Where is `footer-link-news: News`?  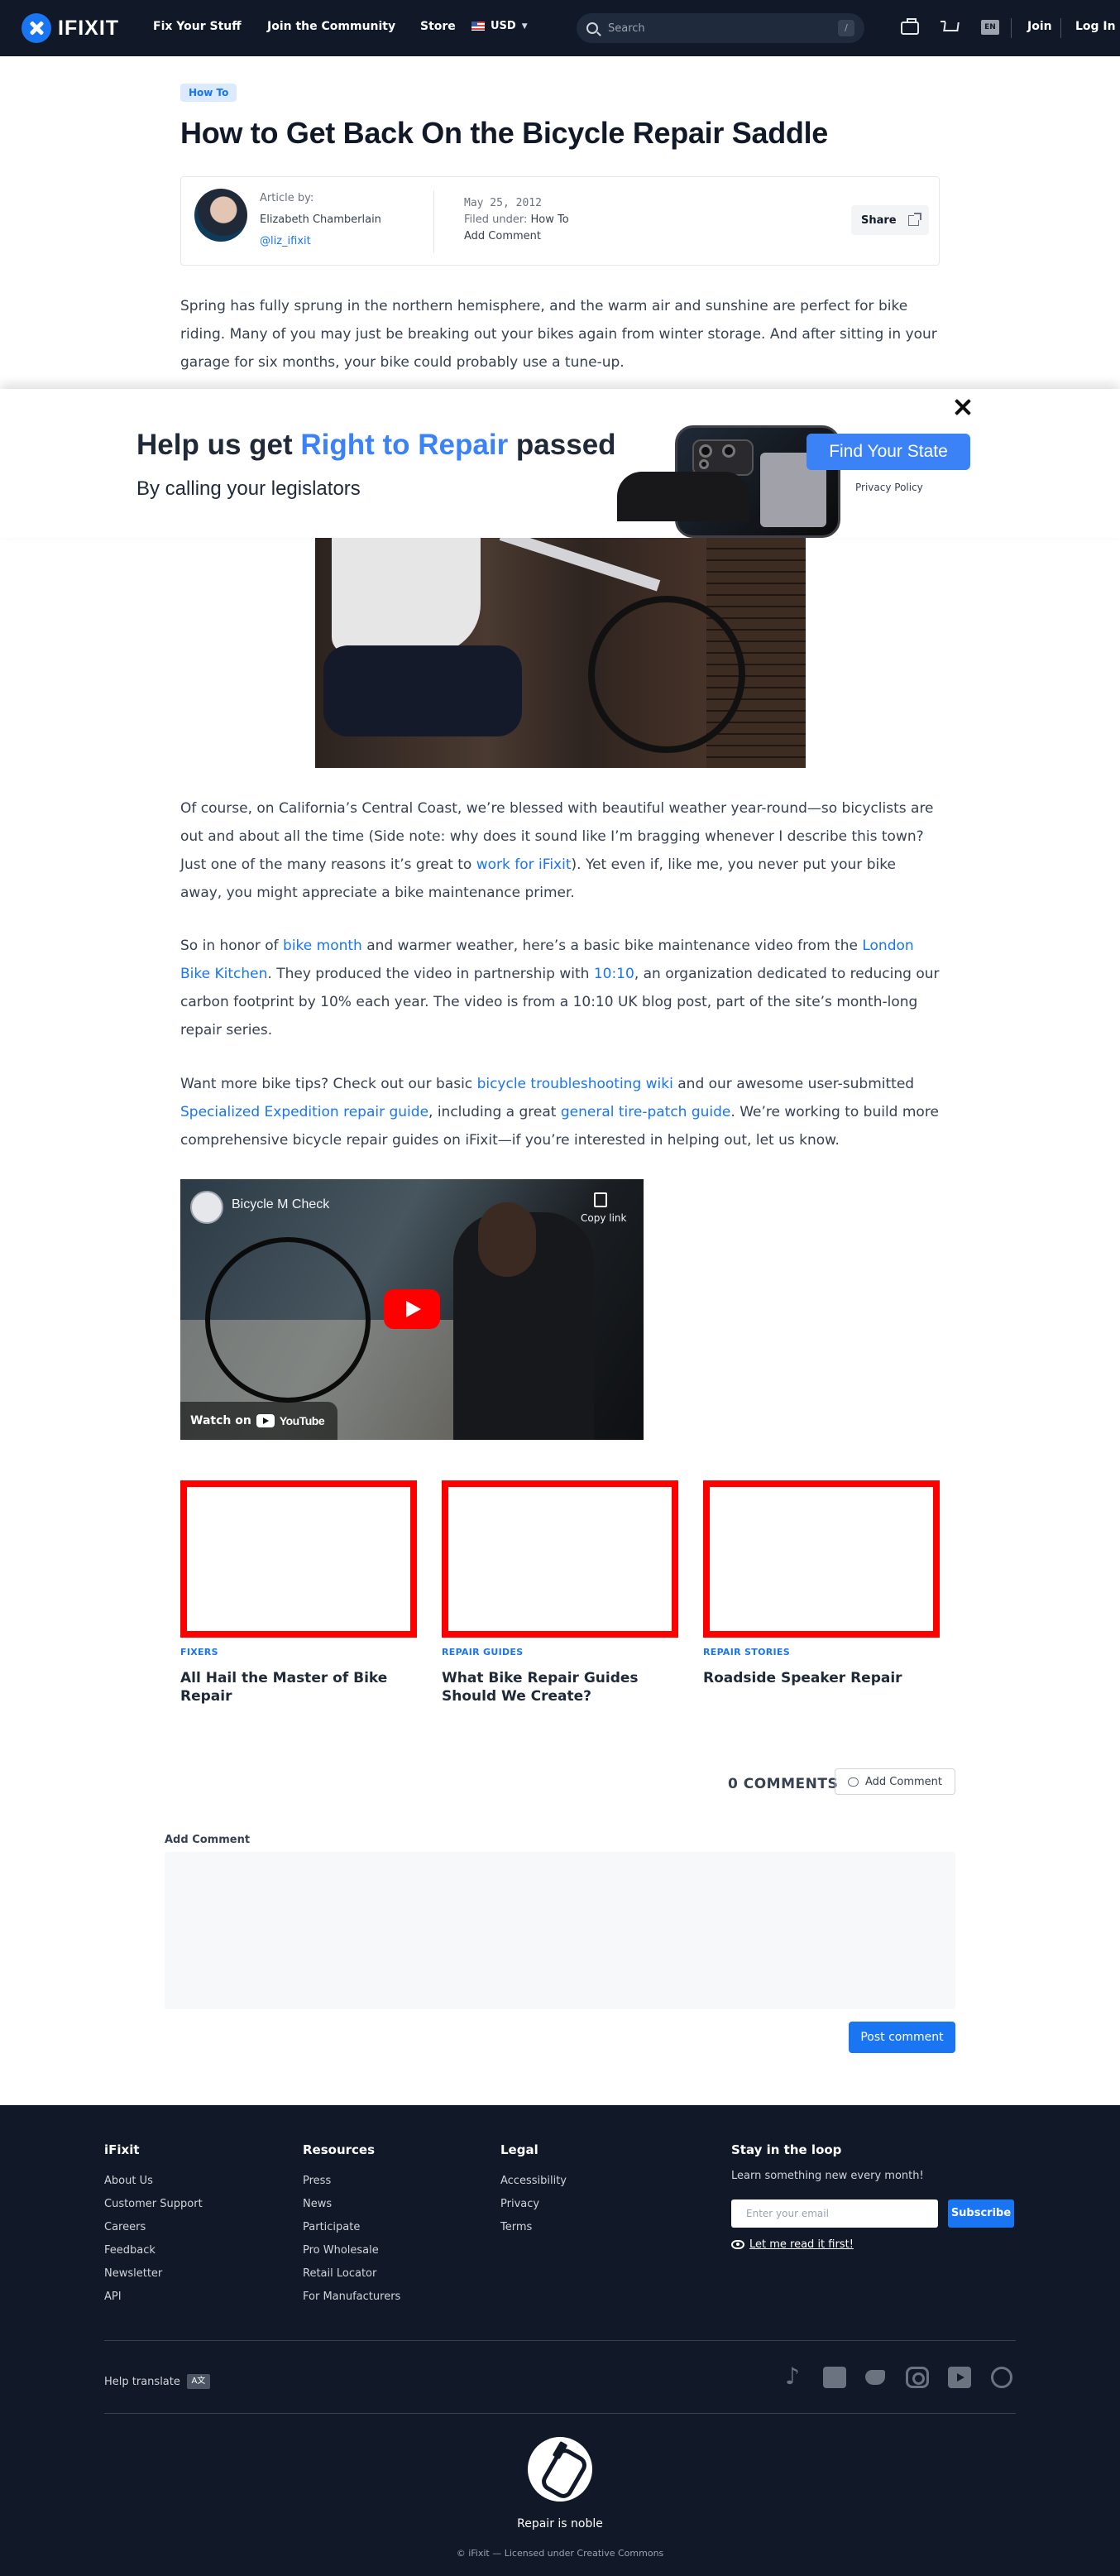
footer-link-news: News is located at coordinates (351, 2205).